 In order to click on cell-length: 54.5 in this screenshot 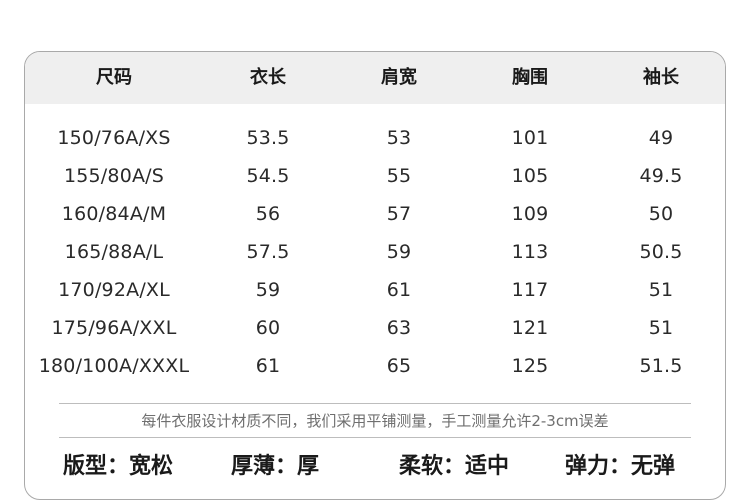, I will do `click(268, 176)`.